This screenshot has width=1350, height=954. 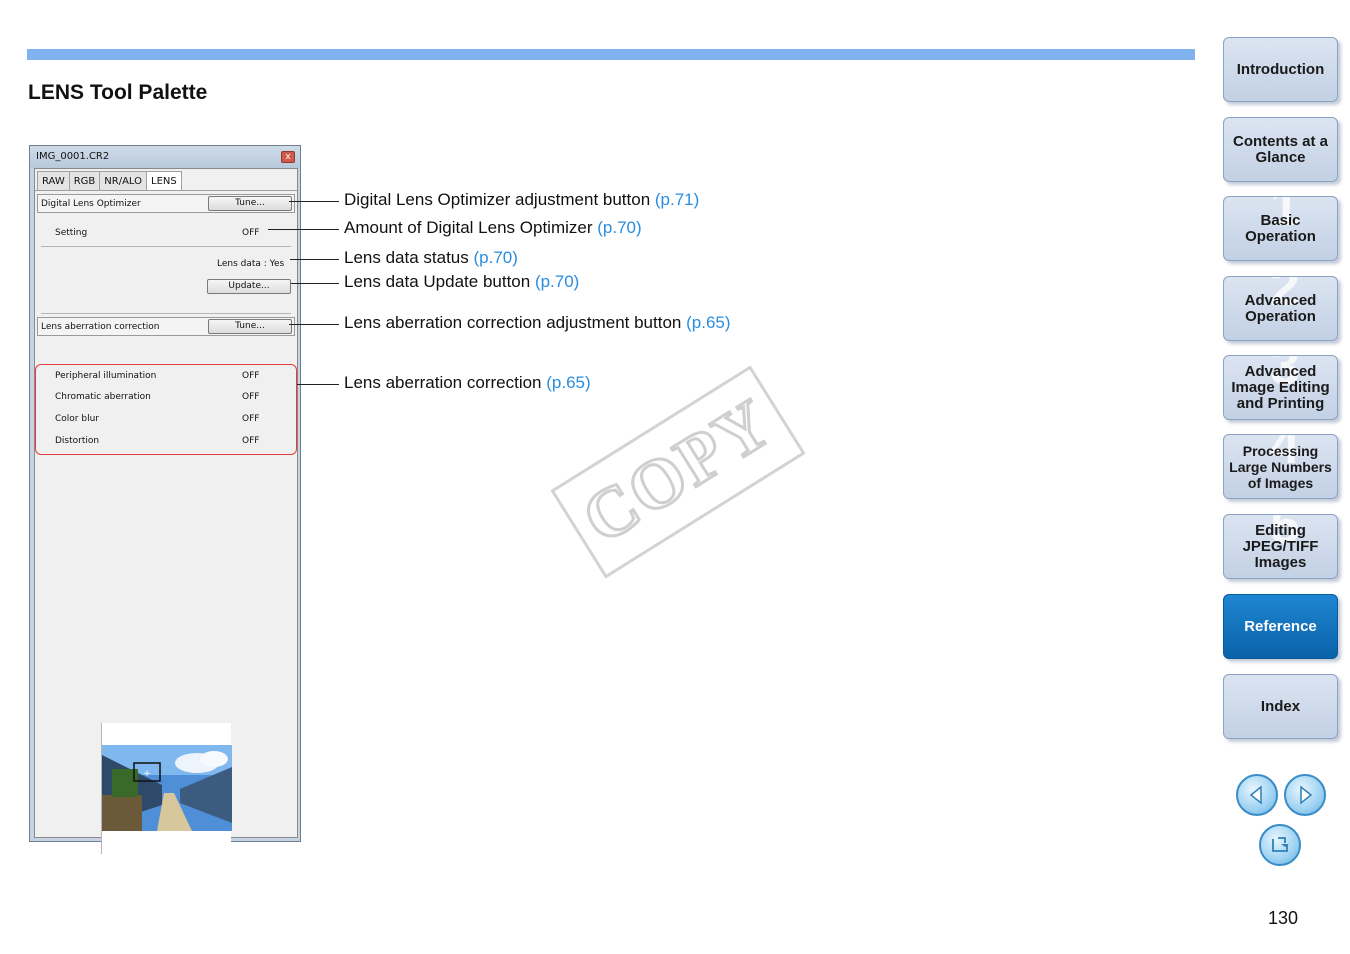 I want to click on aberration-item-label: Chromatic aberration, so click(x=103, y=397).